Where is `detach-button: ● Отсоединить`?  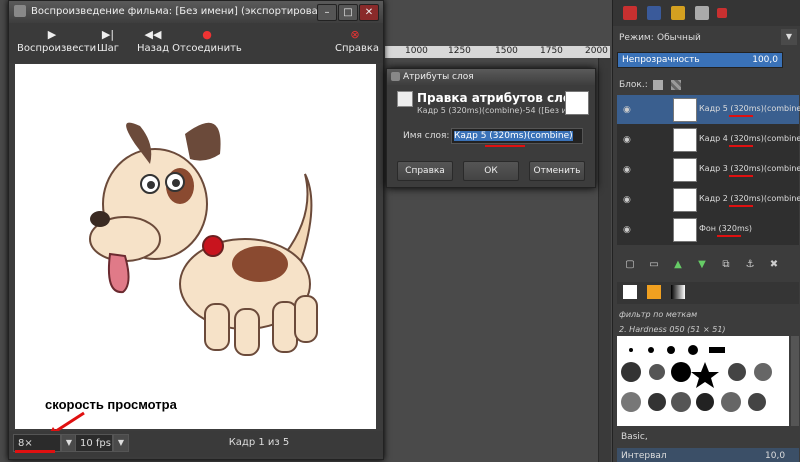 detach-button: ● Отсоединить is located at coordinates (207, 44).